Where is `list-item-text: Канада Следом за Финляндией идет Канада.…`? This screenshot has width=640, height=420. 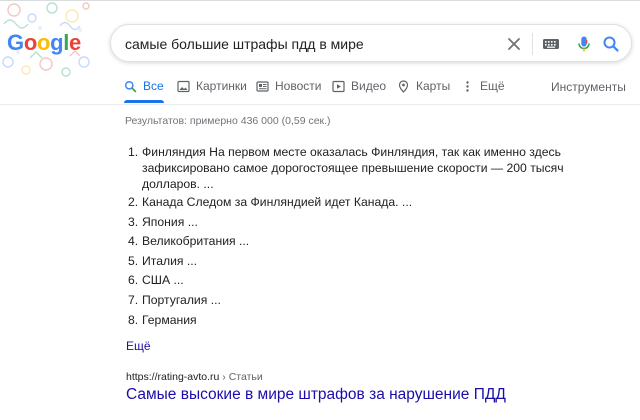 list-item-text: Канада Следом за Финляндией идет Канада.… is located at coordinates (277, 202).